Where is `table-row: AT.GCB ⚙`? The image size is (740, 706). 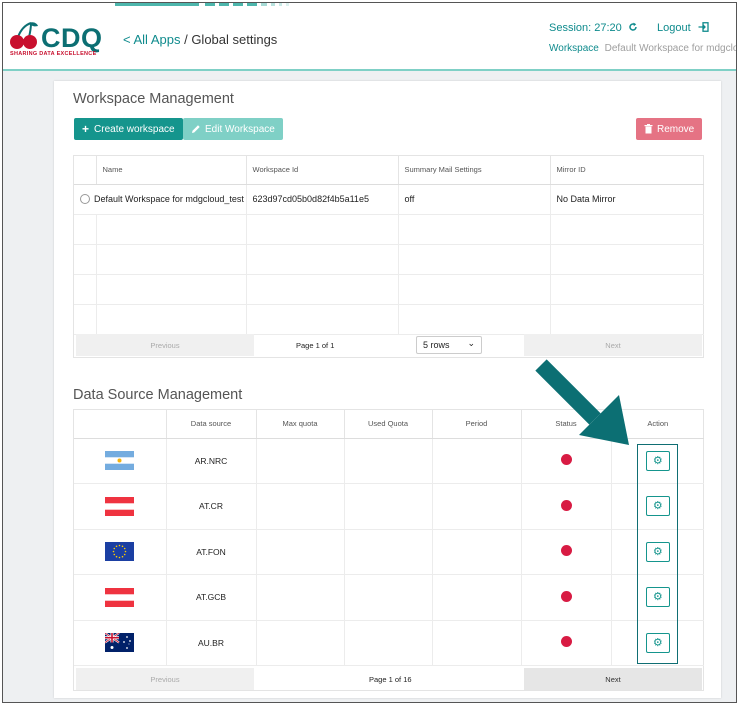
table-row: AT.GCB ⚙ is located at coordinates (389, 597).